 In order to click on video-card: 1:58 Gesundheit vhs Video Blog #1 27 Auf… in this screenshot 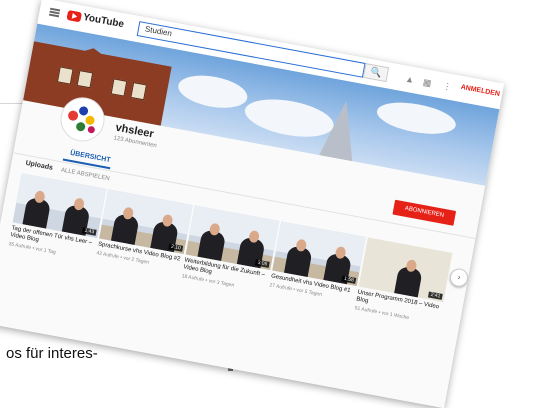, I will do `click(317, 262)`.